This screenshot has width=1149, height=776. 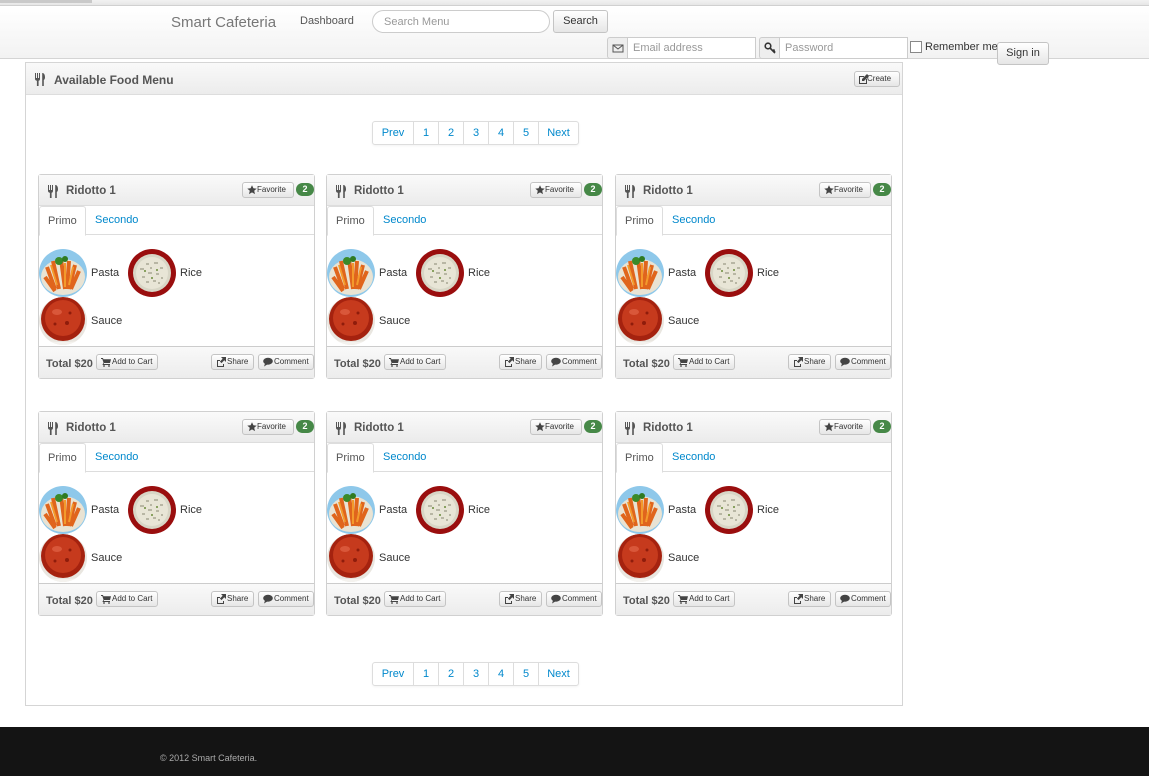 What do you see at coordinates (580, 21) in the screenshot?
I see `search-button: Search` at bounding box center [580, 21].